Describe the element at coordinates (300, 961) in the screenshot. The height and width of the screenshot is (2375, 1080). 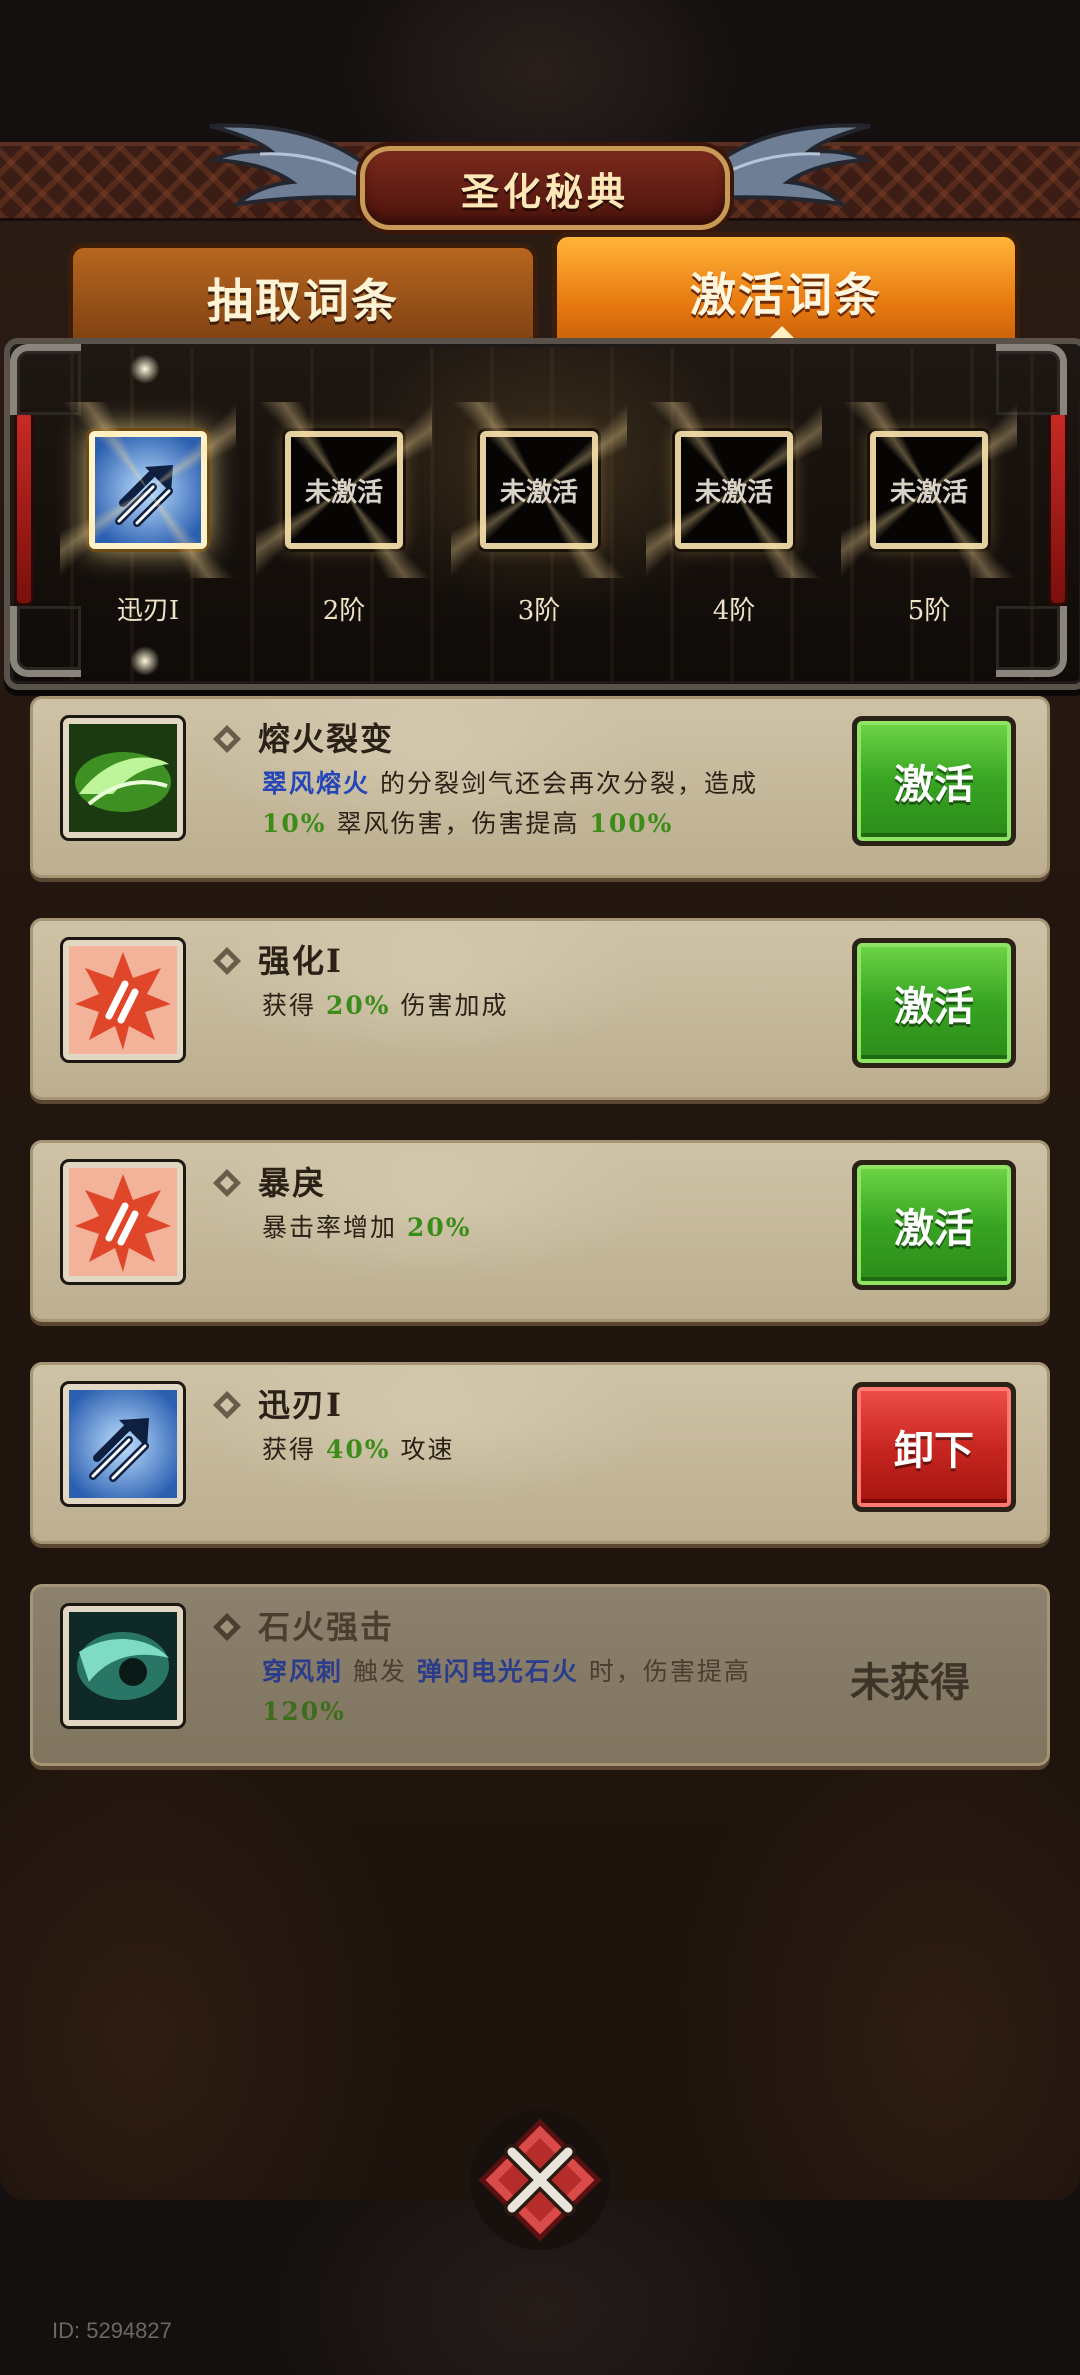
I see `entry-name: 强化Ⅰ` at that location.